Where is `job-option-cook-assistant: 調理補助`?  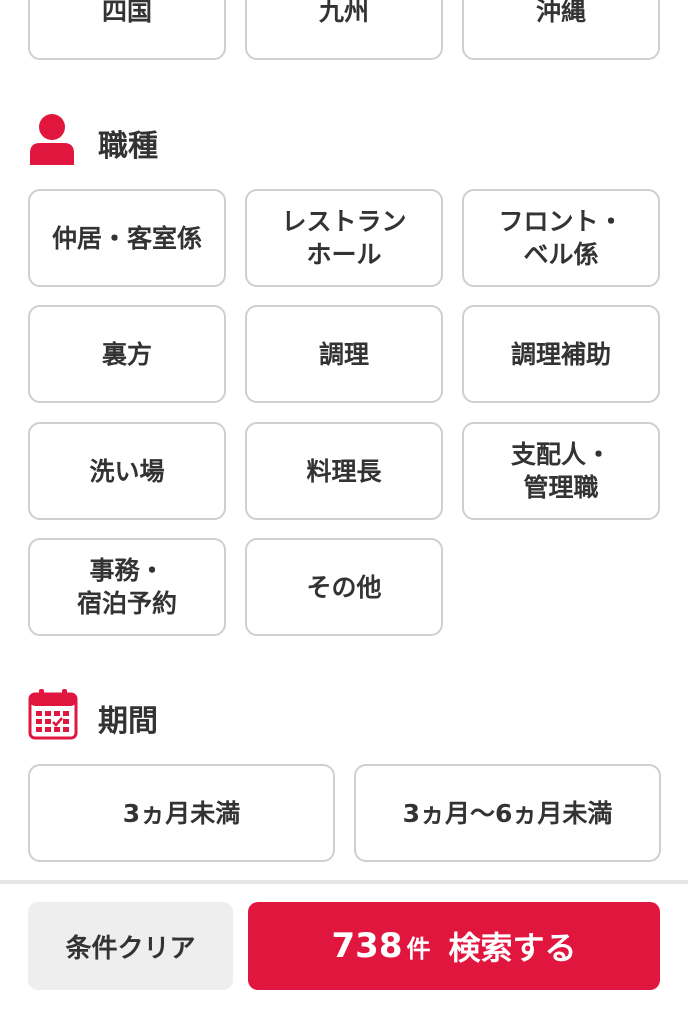 job-option-cook-assistant: 調理補助 is located at coordinates (561, 354).